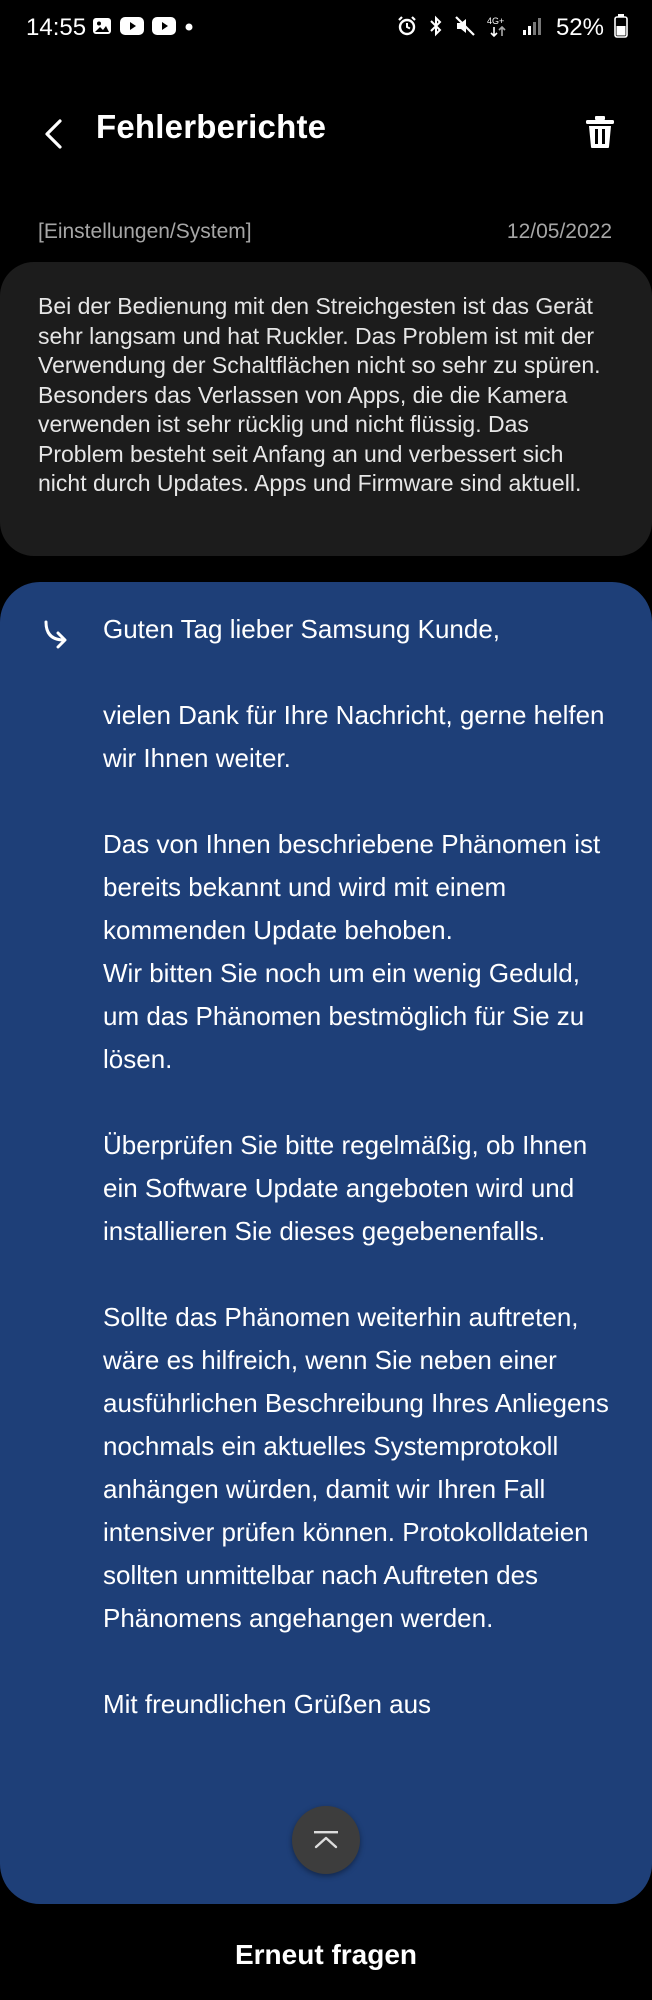 Image resolution: width=652 pixels, height=2000 pixels. I want to click on signal-strength-icon, so click(532, 28).